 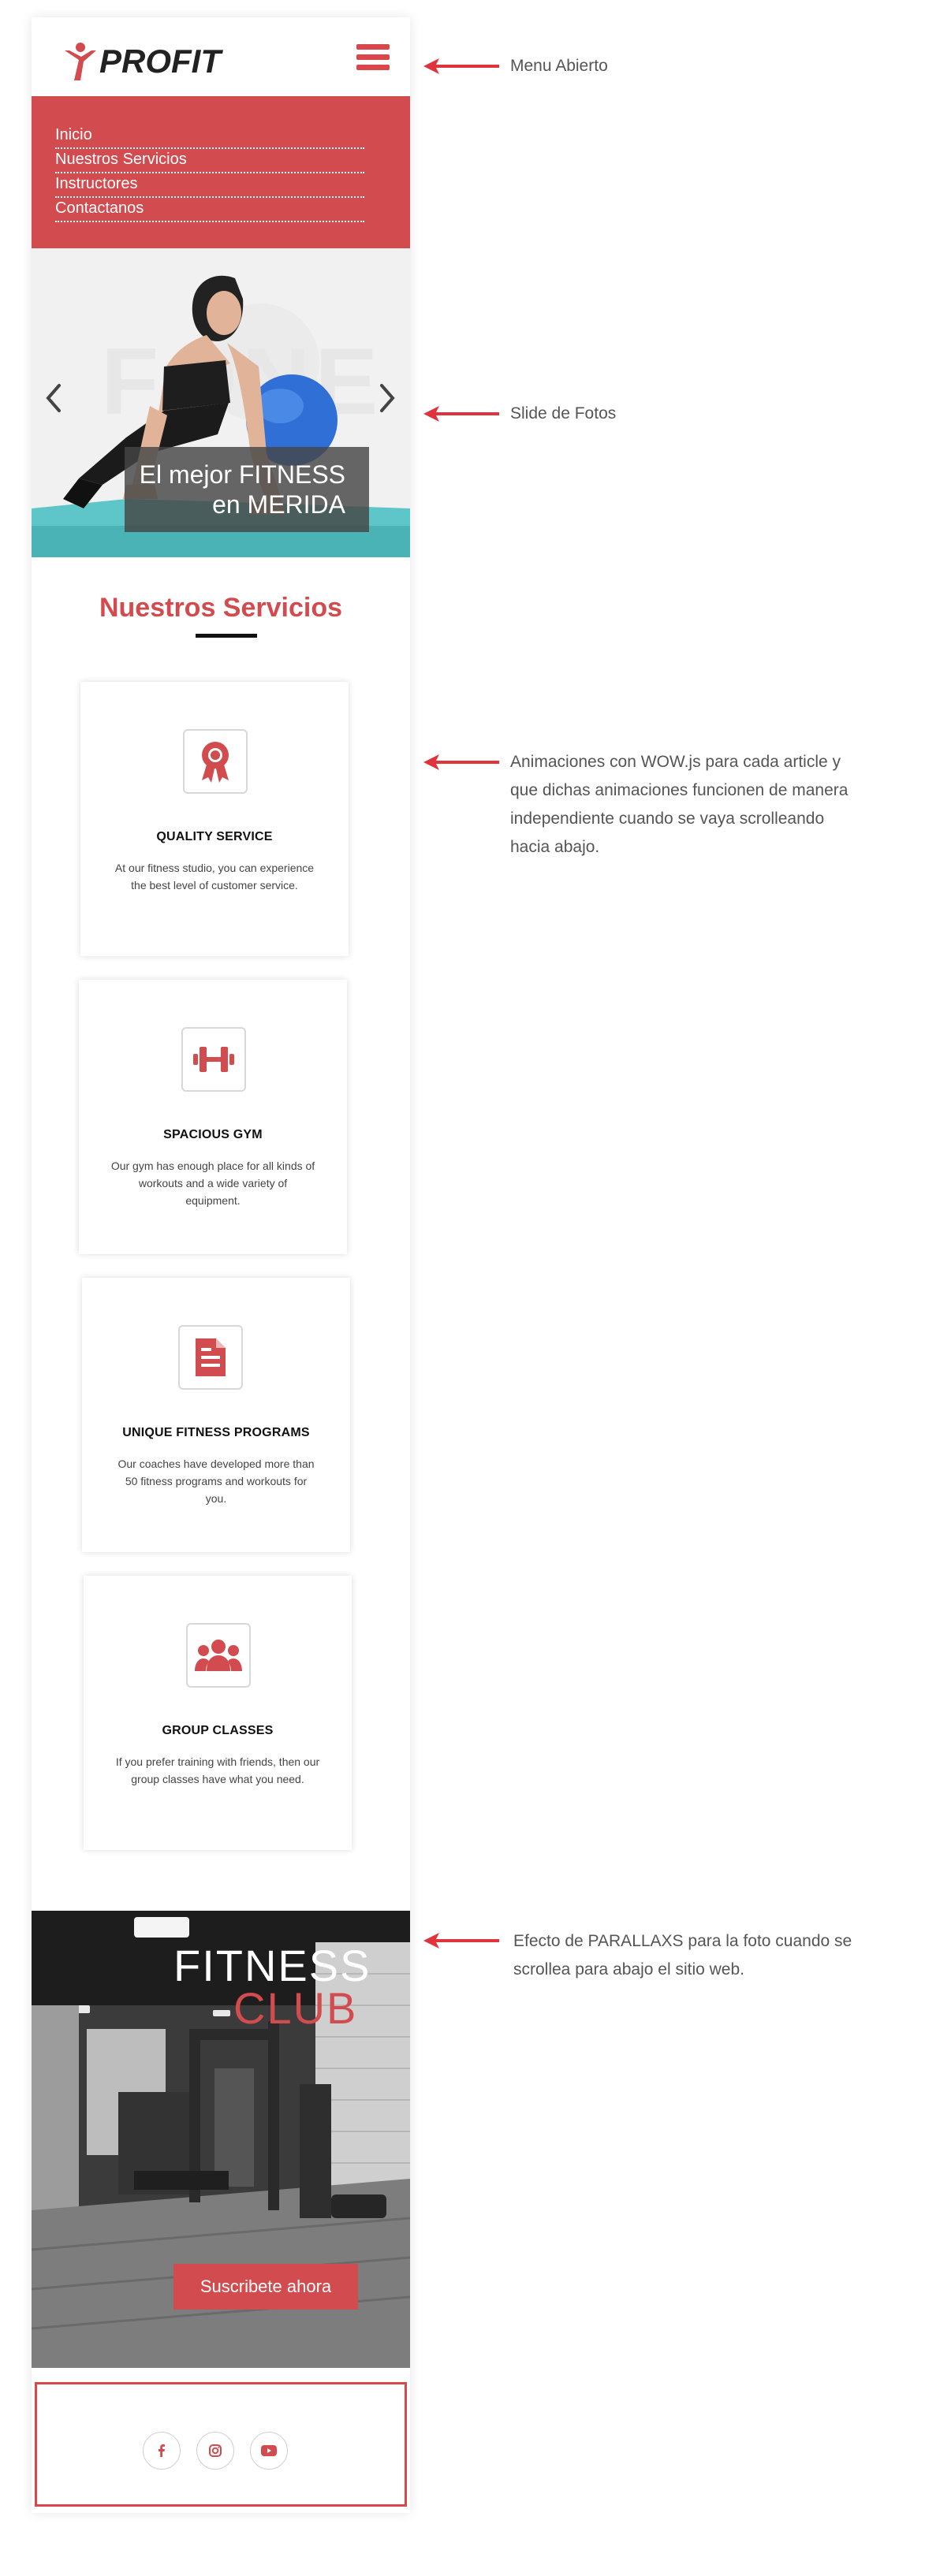 What do you see at coordinates (218, 1655) in the screenshot?
I see `group-icon` at bounding box center [218, 1655].